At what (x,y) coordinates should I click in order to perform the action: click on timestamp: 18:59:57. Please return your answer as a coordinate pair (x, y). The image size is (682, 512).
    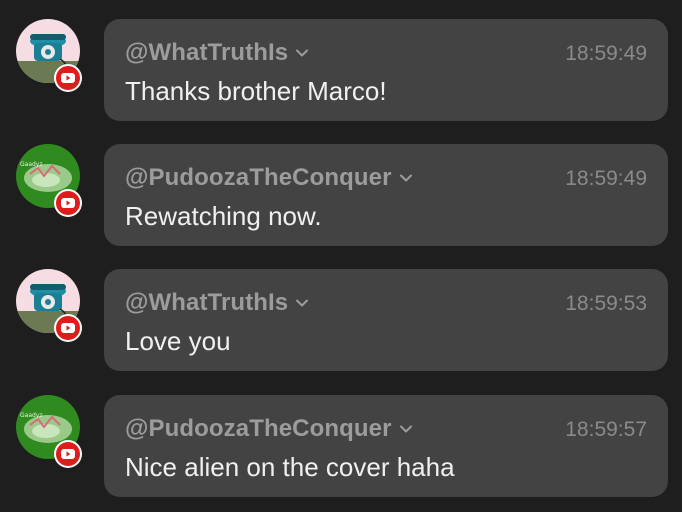
    Looking at the image, I should click on (606, 429).